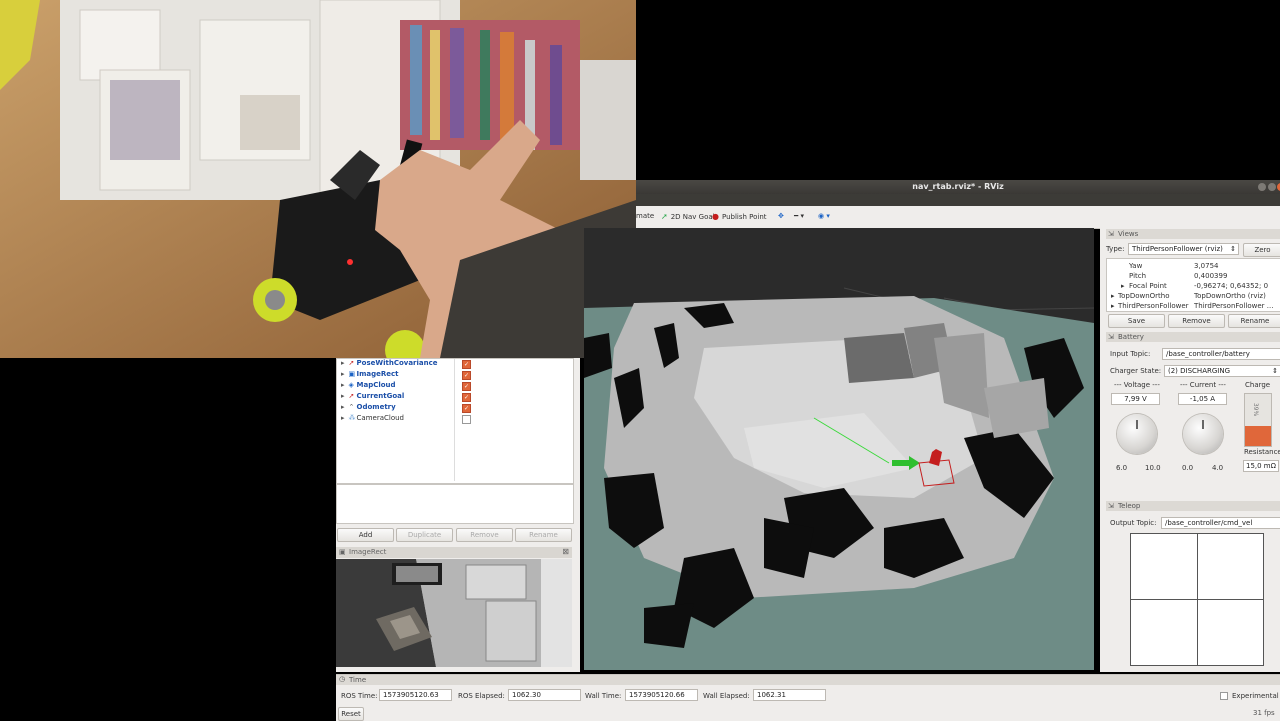 This screenshot has width=1280, height=721. Describe the element at coordinates (1261, 466) in the screenshot. I see `resistance-readout: 15,0 mΩ` at that location.